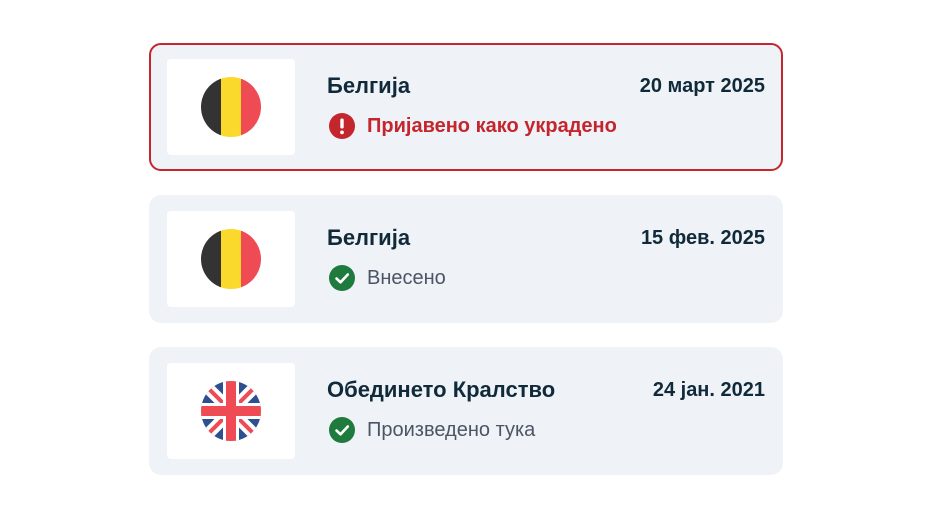 This screenshot has height=518, width=932. I want to click on status-text: Внесено, so click(406, 277).